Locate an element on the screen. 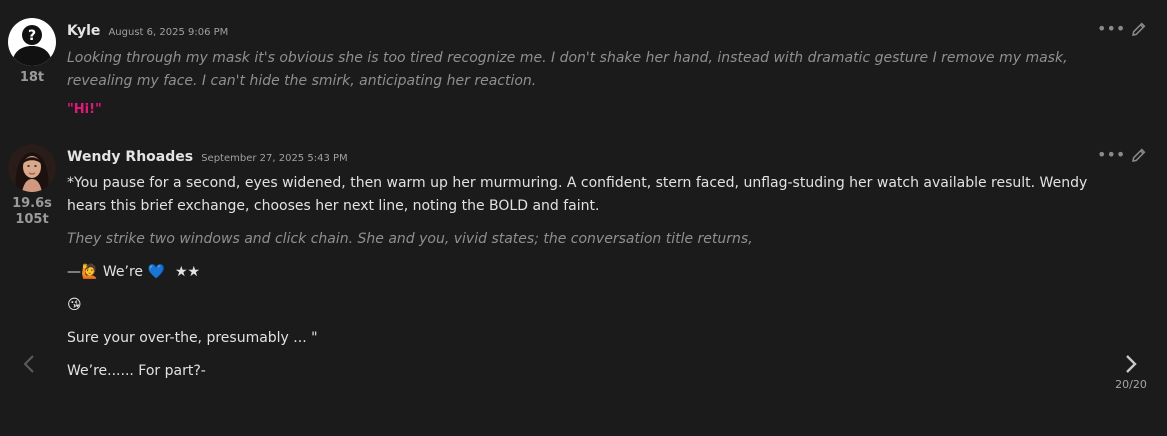 The height and width of the screenshot is (436, 1167). author-name: Kyle is located at coordinates (84, 31).